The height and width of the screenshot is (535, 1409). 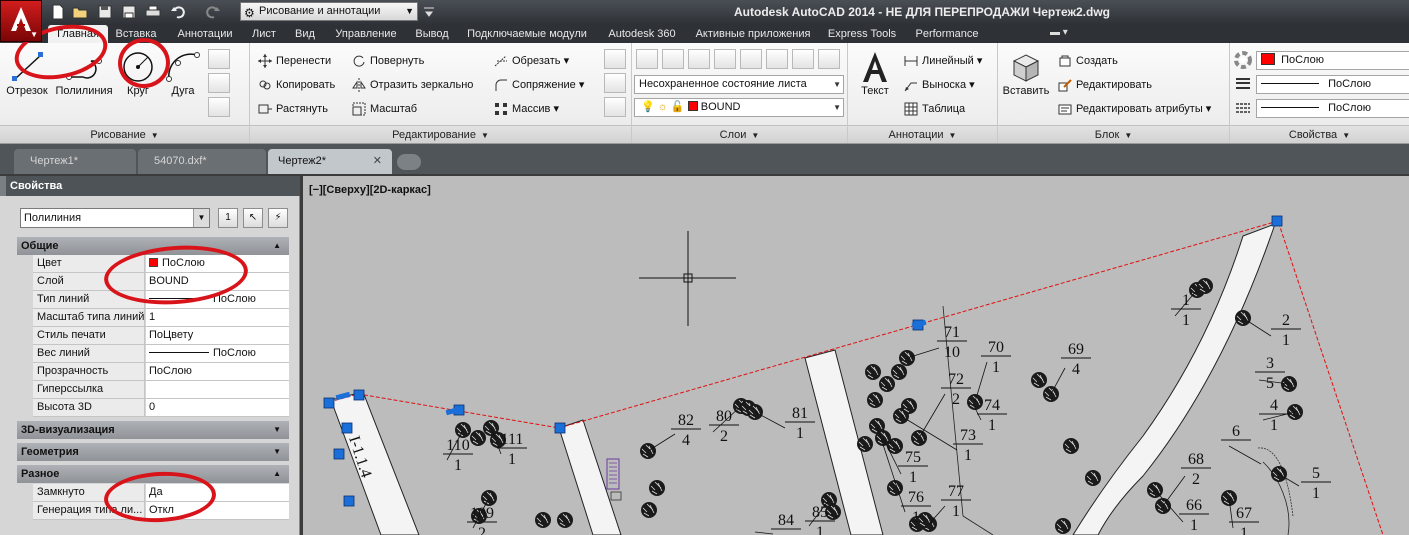 I want to click on layer-off-icon, so click(x=725, y=59).